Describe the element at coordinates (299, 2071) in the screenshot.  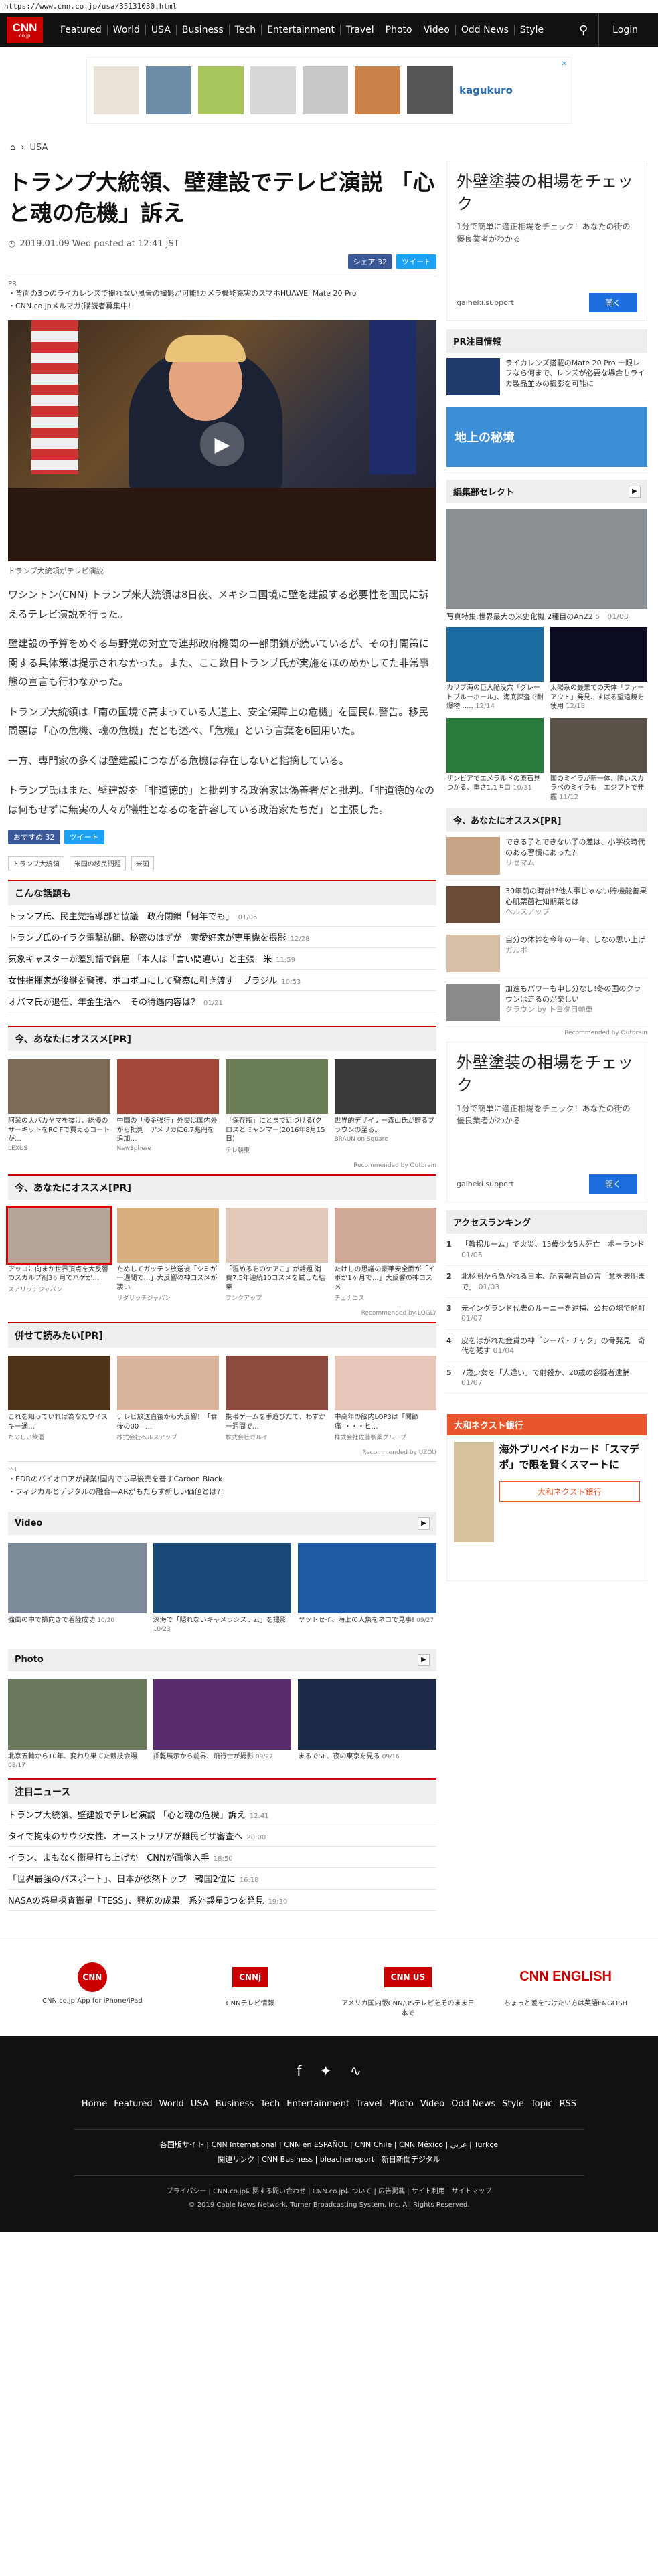
I see `facebook-icon: f` at that location.